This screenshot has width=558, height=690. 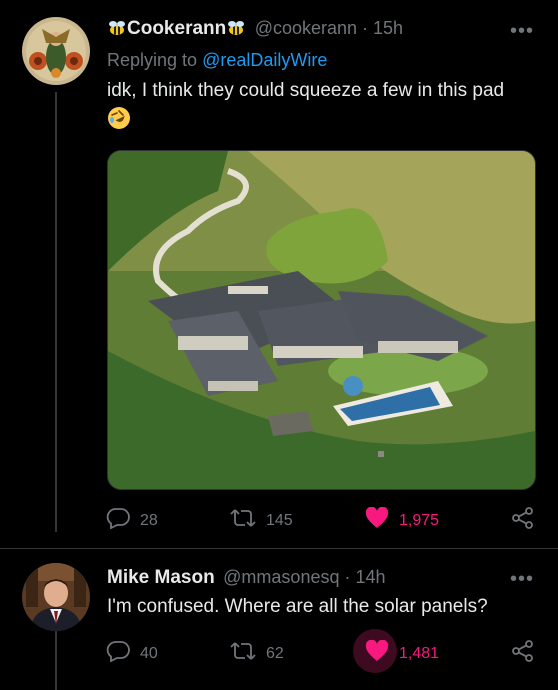 I want to click on retweet-count: 62, so click(x=275, y=653).